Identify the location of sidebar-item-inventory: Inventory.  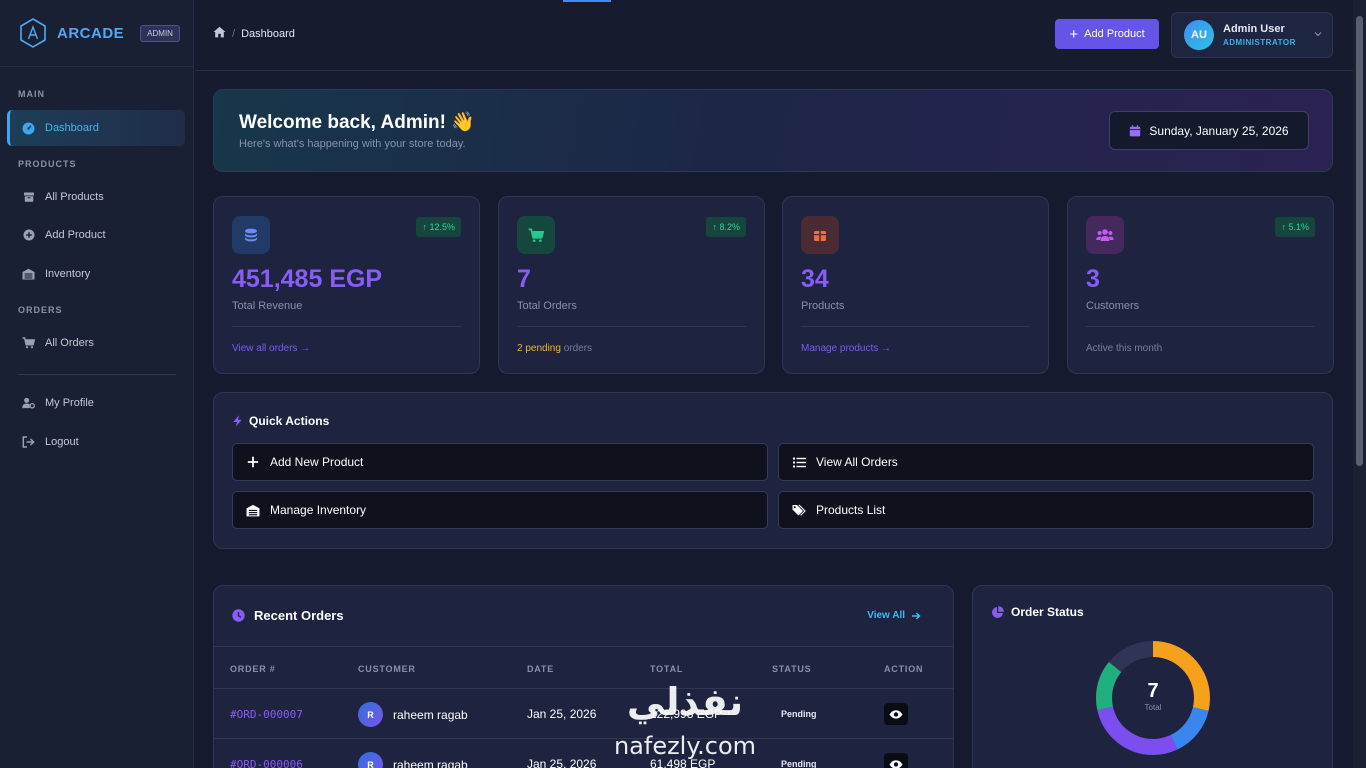
(96, 274).